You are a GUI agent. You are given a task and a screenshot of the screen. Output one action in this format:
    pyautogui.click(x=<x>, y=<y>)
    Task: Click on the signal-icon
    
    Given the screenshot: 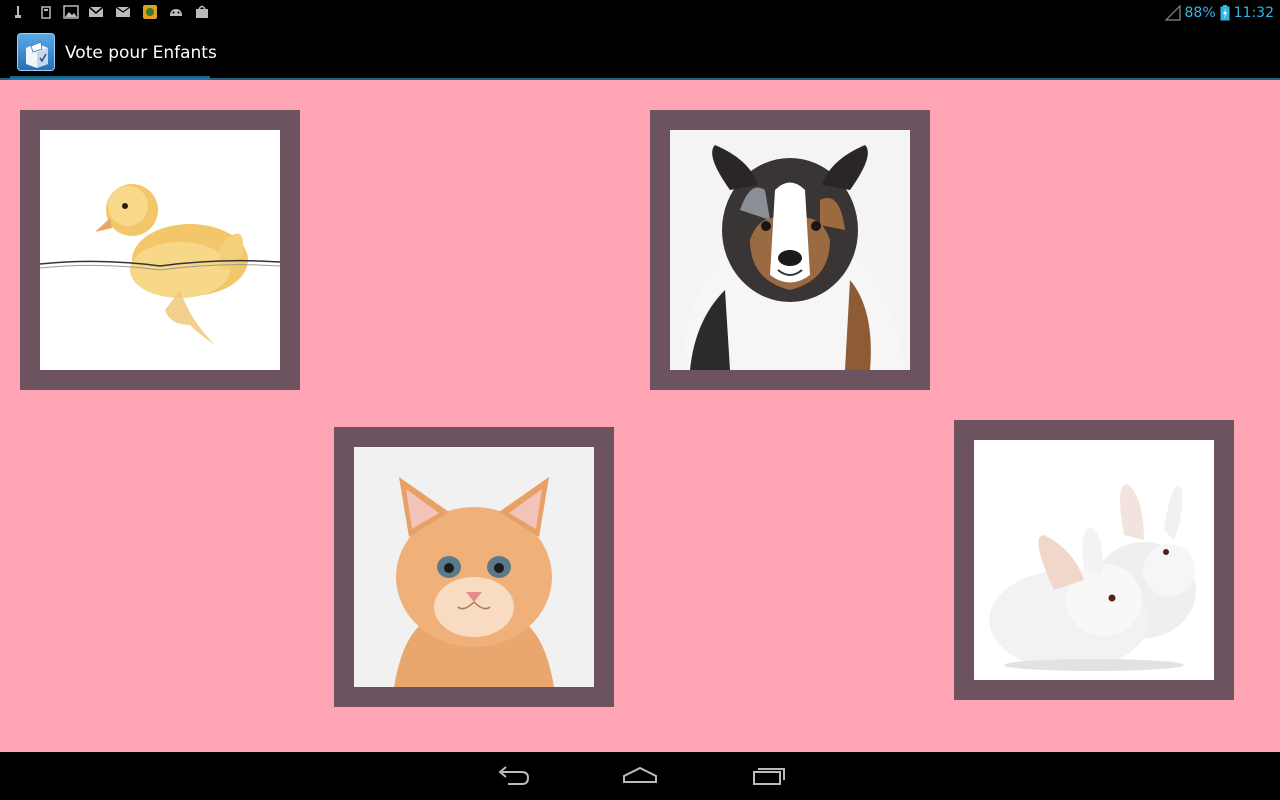 What is the action you would take?
    pyautogui.click(x=1172, y=13)
    